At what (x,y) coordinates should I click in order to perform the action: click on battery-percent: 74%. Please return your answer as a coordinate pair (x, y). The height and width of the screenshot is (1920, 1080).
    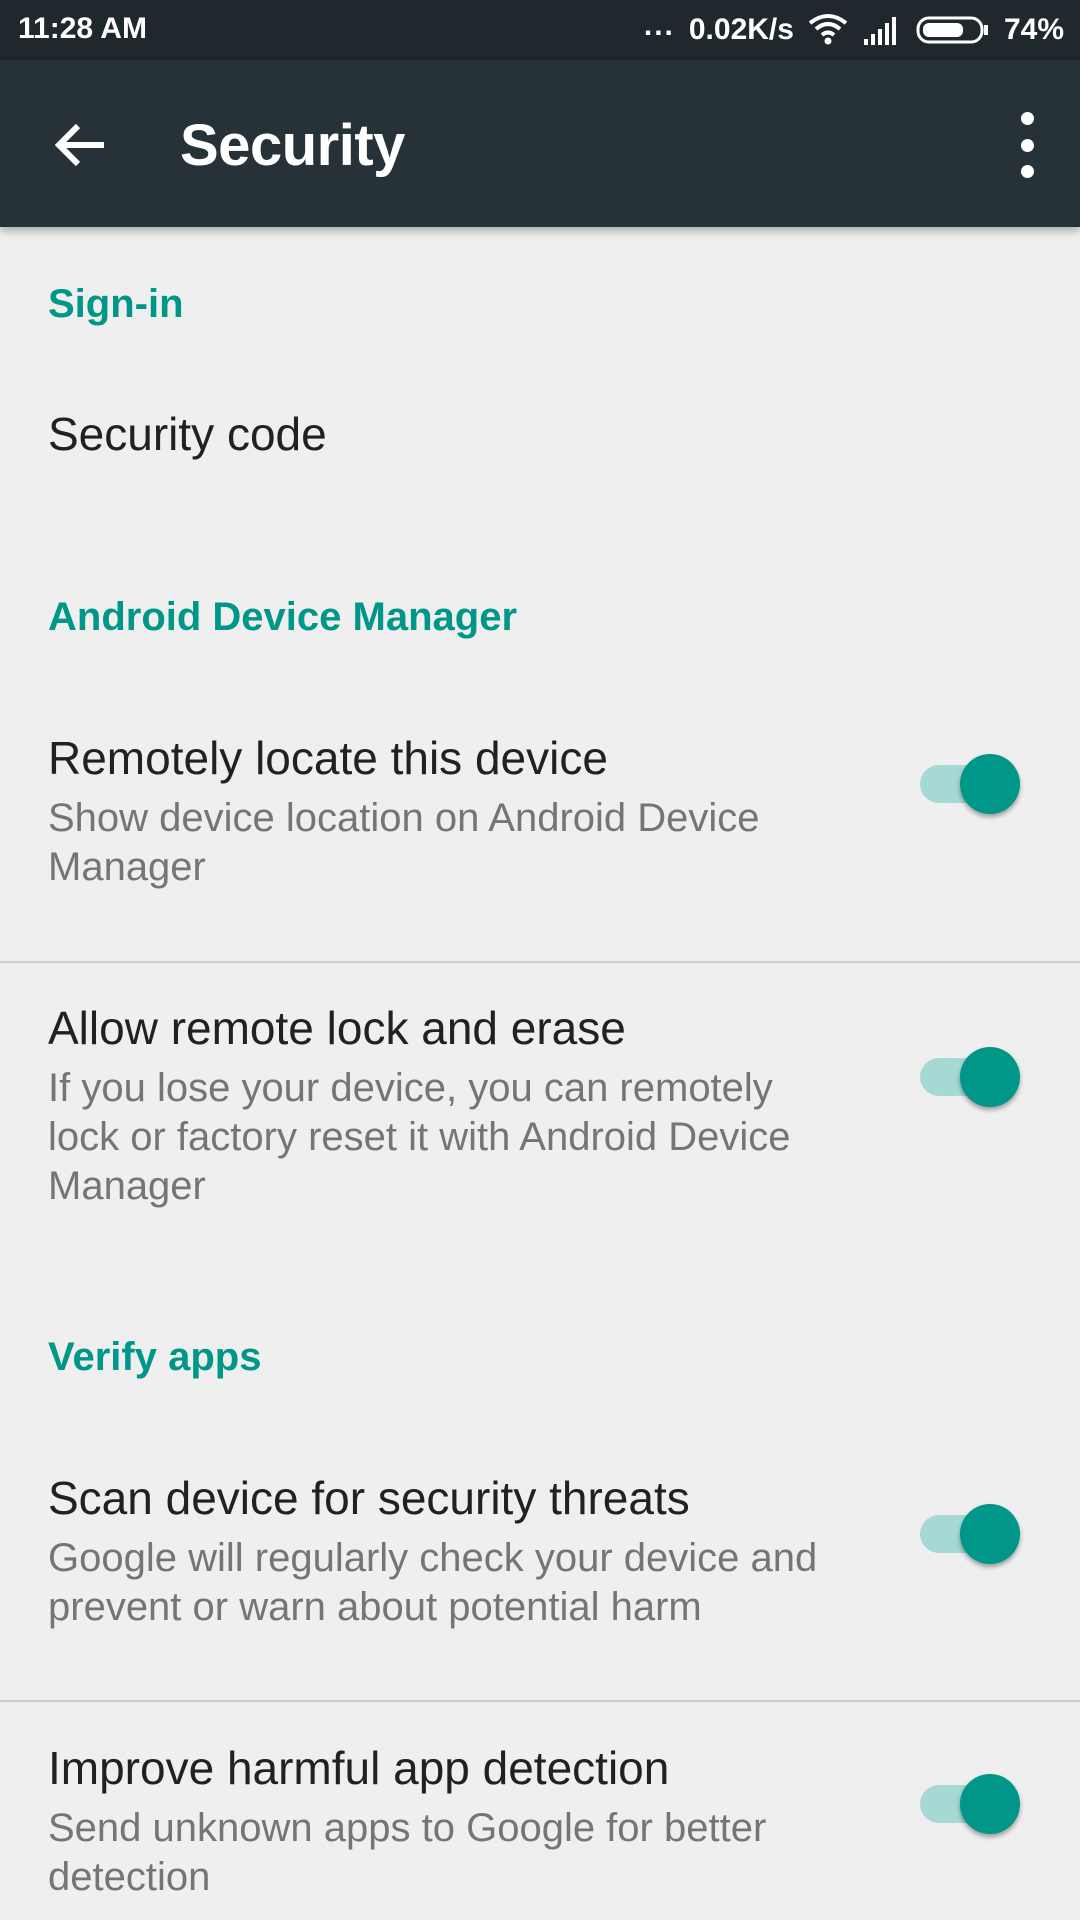
    Looking at the image, I should click on (1033, 29).